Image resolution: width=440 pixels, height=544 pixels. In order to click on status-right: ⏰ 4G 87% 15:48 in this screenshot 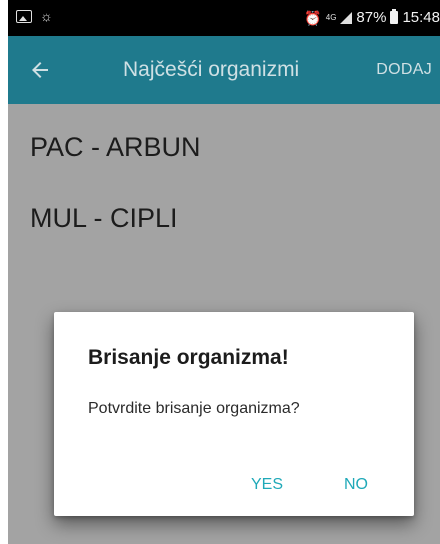, I will do `click(372, 17)`.